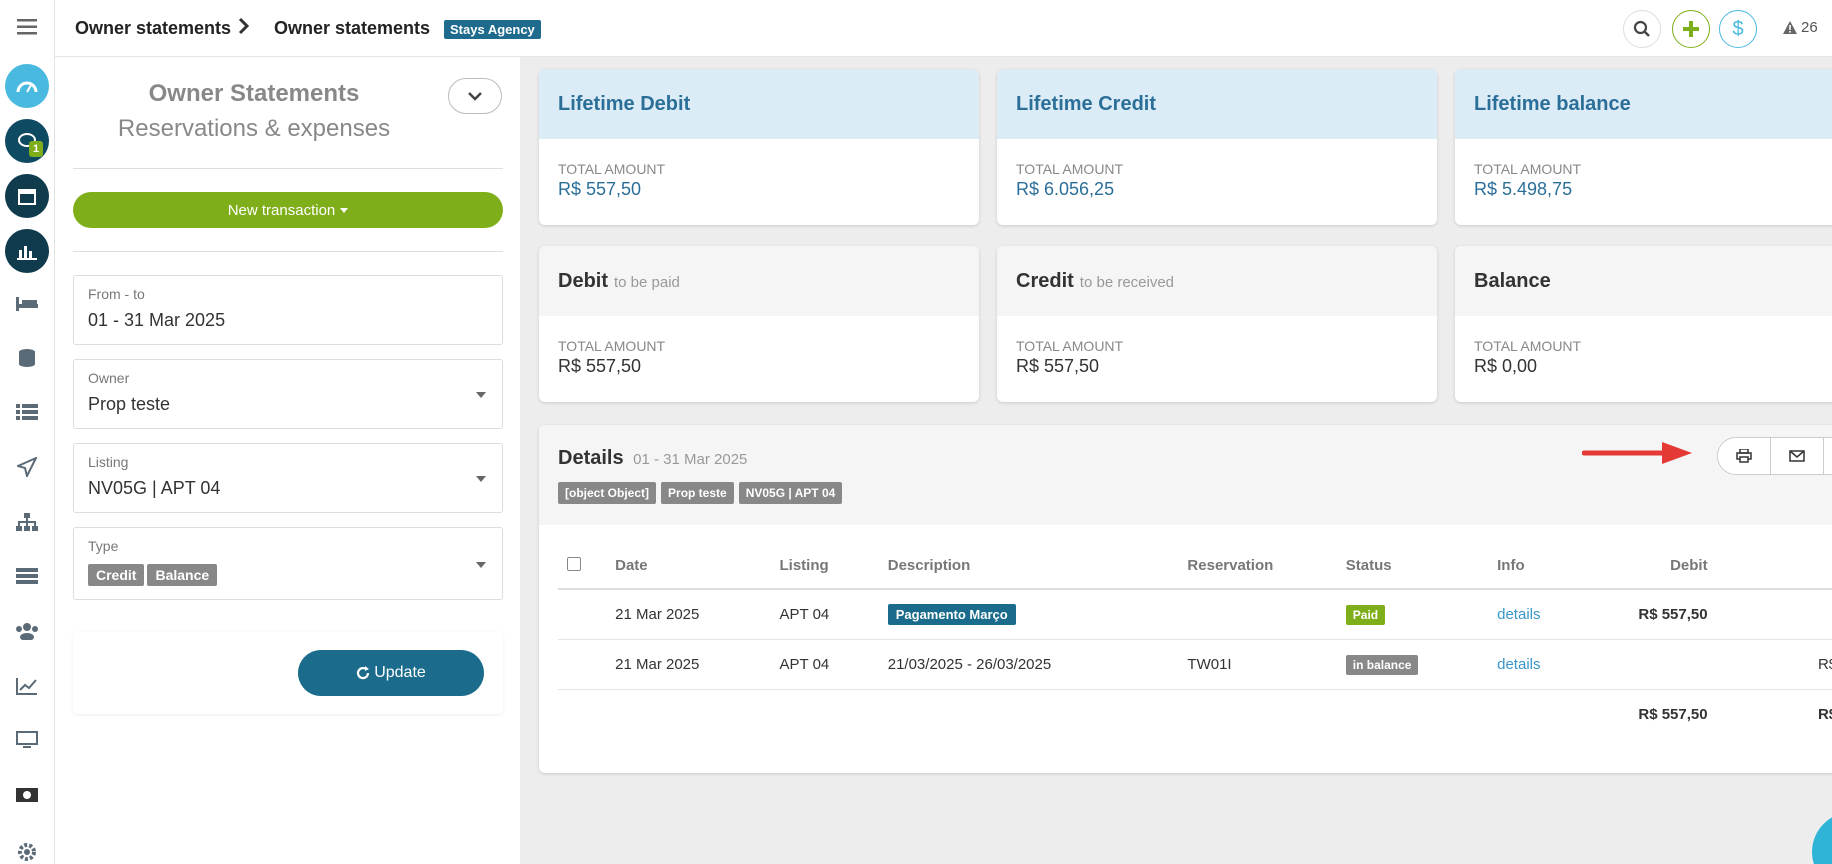  Describe the element at coordinates (759, 324) in the screenshot. I see `debit-card: Debit to be paid TOTAL AMOUNT R$ 557,50` at that location.